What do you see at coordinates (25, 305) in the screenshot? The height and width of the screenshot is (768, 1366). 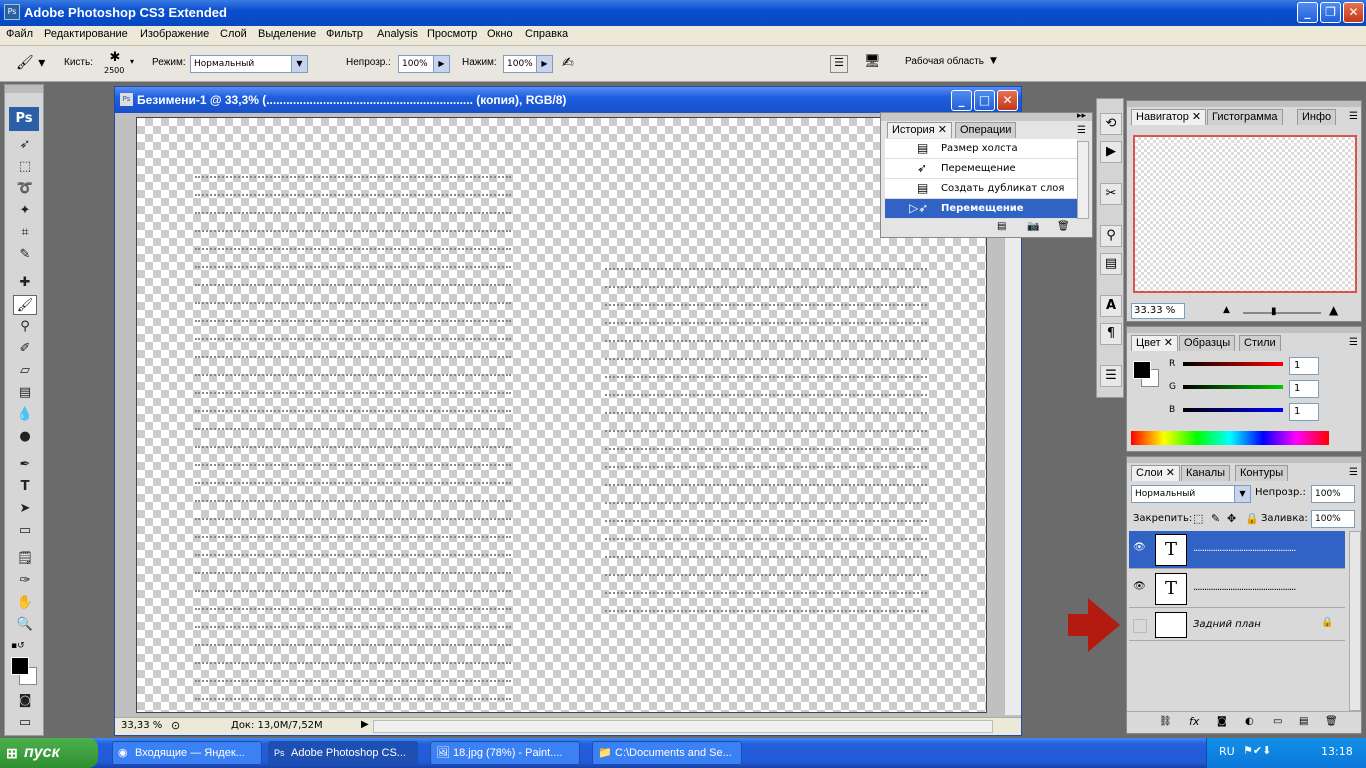 I see `brush-tool-icon: 🖌` at bounding box center [25, 305].